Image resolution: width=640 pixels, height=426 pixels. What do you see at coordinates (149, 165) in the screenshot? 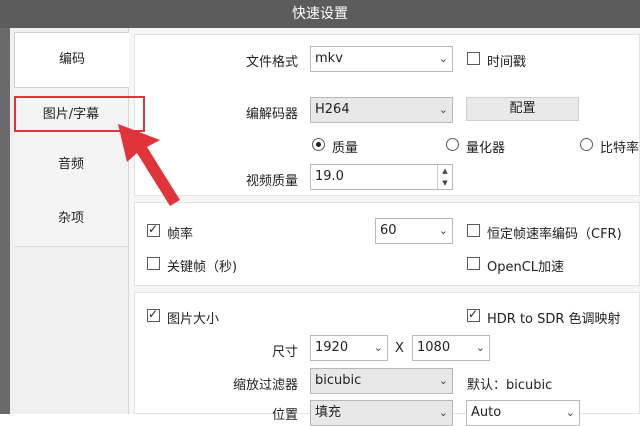
I see `red-arrow-icon` at bounding box center [149, 165].